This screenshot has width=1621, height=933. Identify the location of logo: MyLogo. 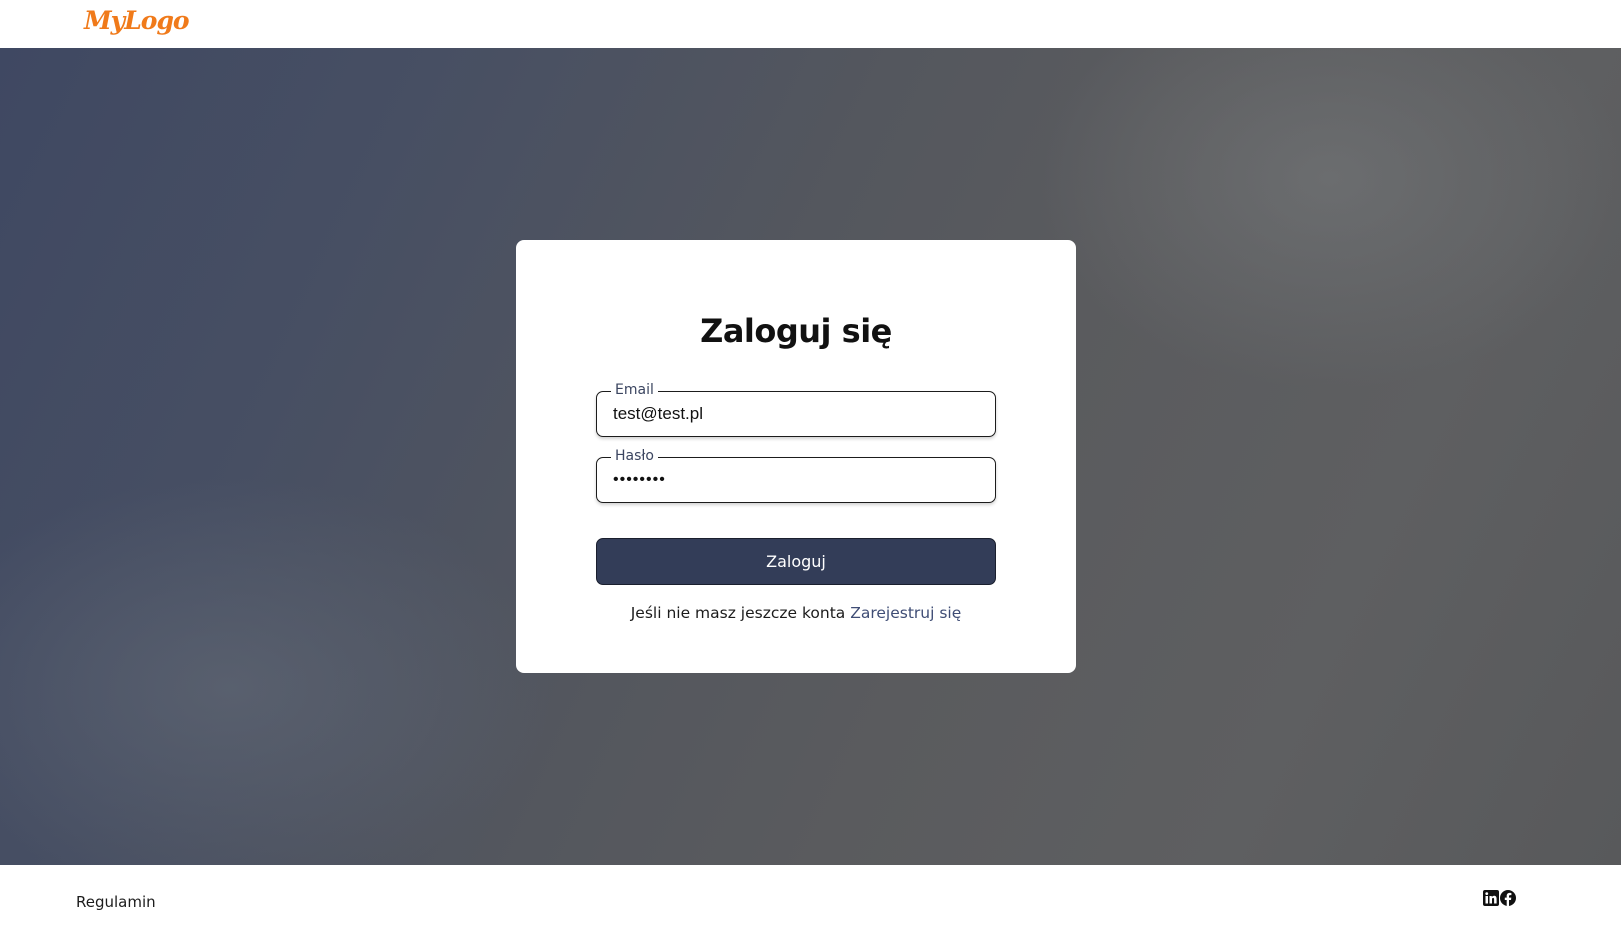
(137, 20).